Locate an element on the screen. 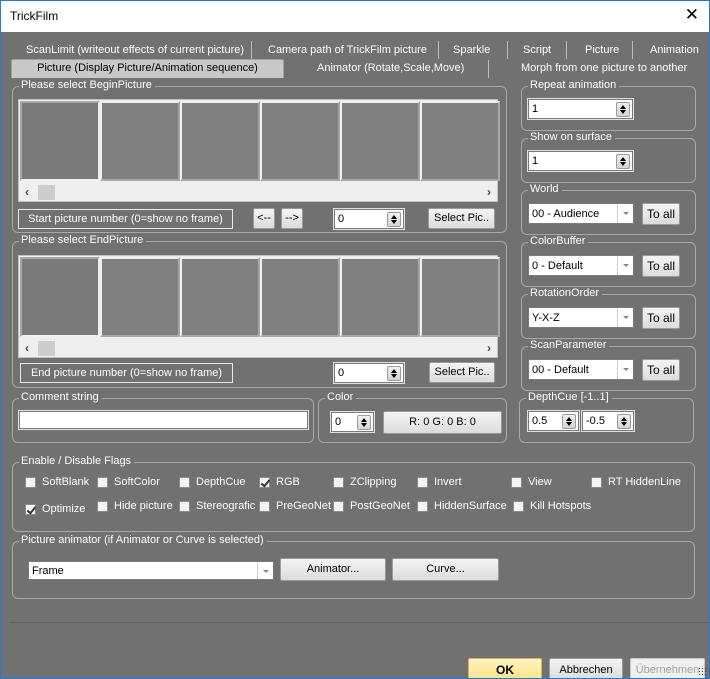  color-rgb-button: R: 0 G: 0 B: 0 is located at coordinates (442, 422).